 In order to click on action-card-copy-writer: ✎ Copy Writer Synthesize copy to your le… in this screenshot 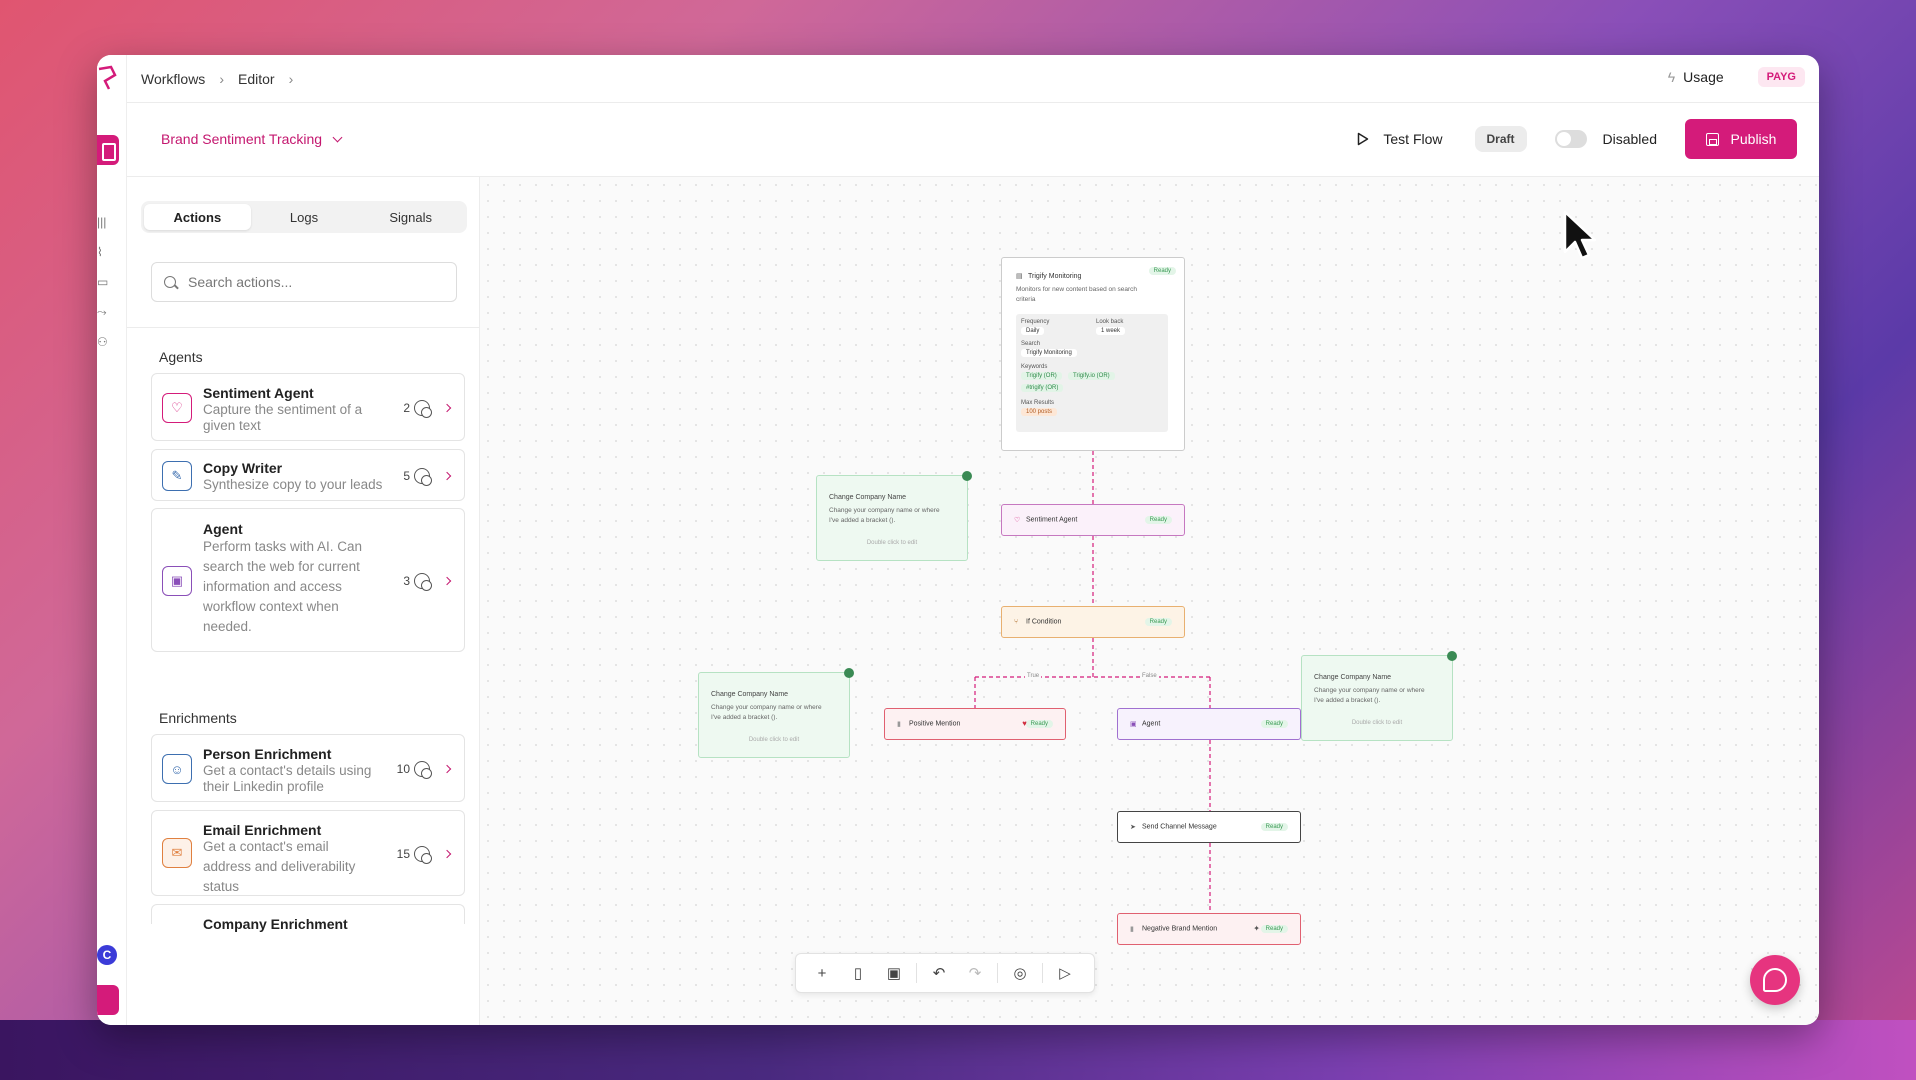, I will do `click(308, 475)`.